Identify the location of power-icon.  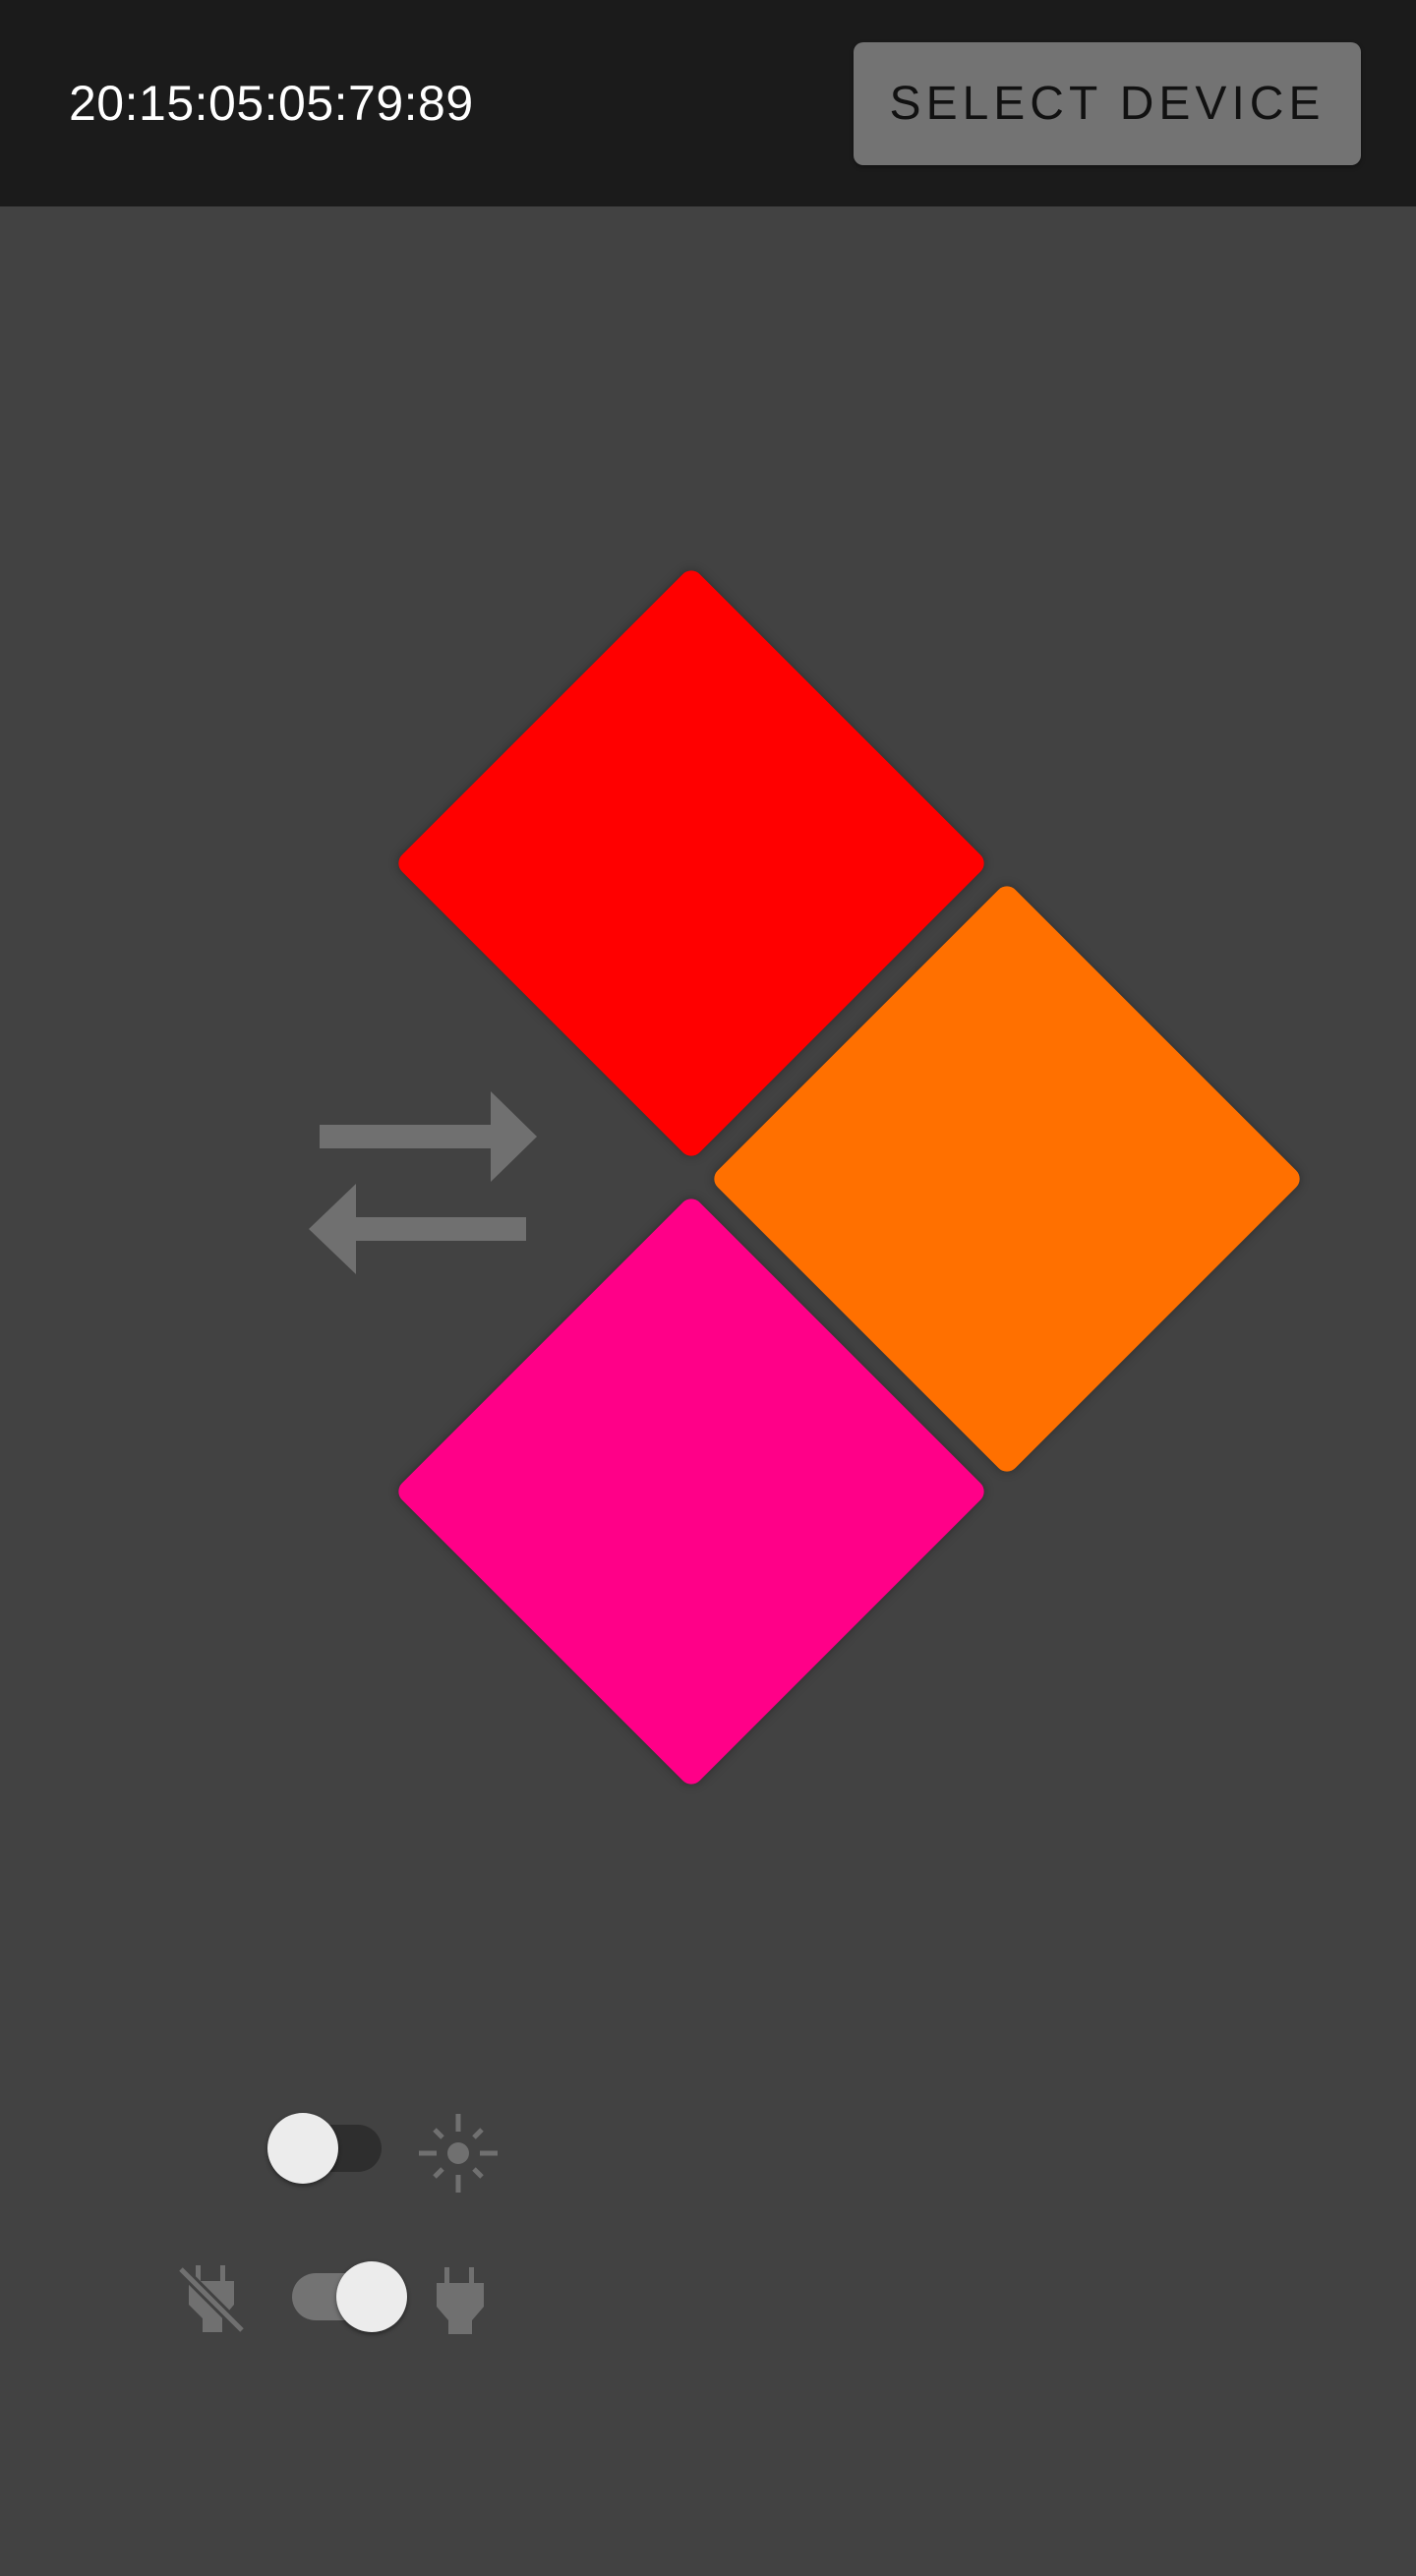
(460, 2300).